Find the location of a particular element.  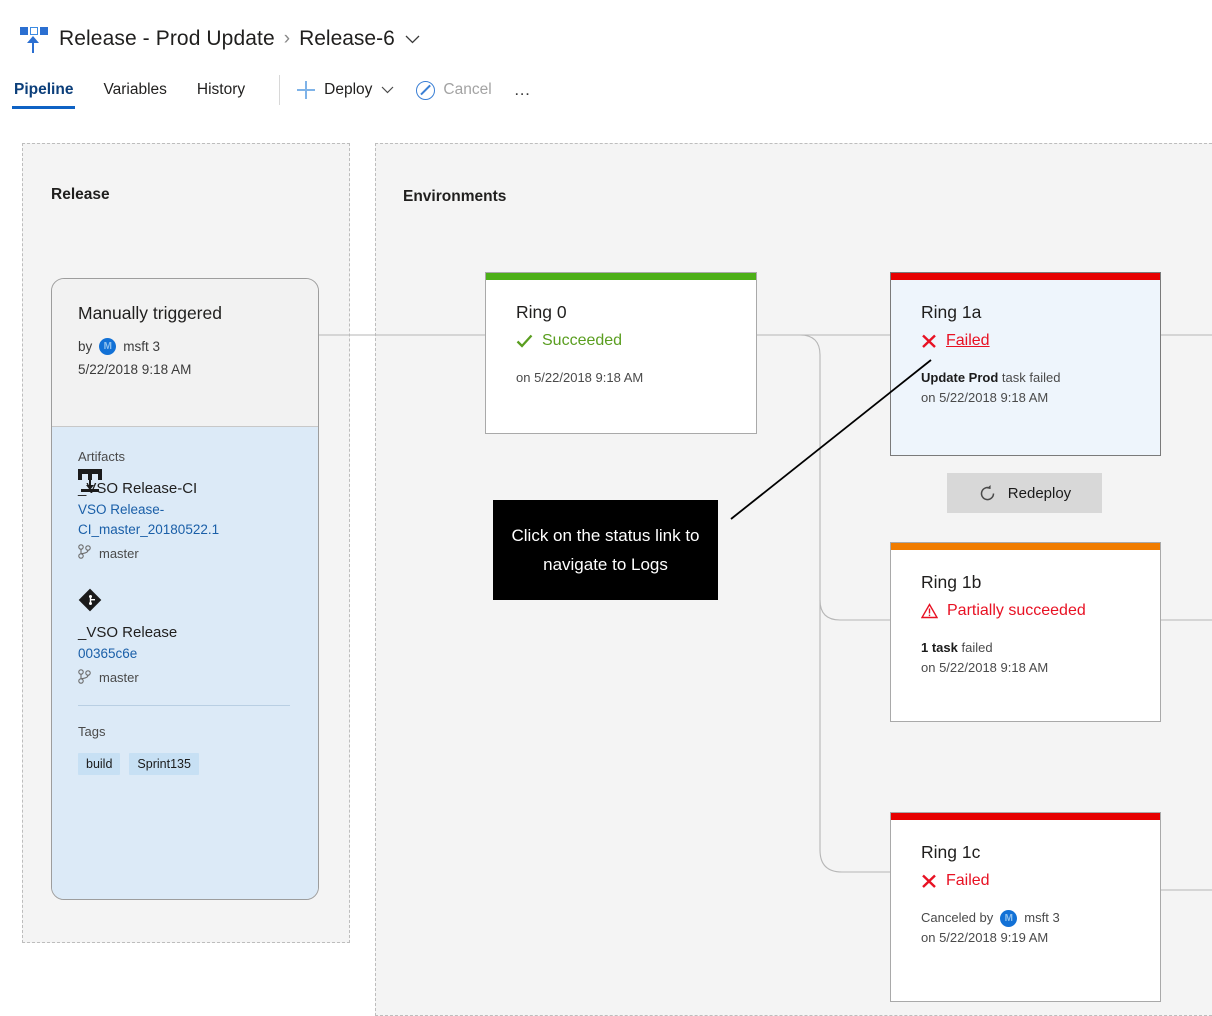

environment-name: Ring 0 is located at coordinates (541, 312).